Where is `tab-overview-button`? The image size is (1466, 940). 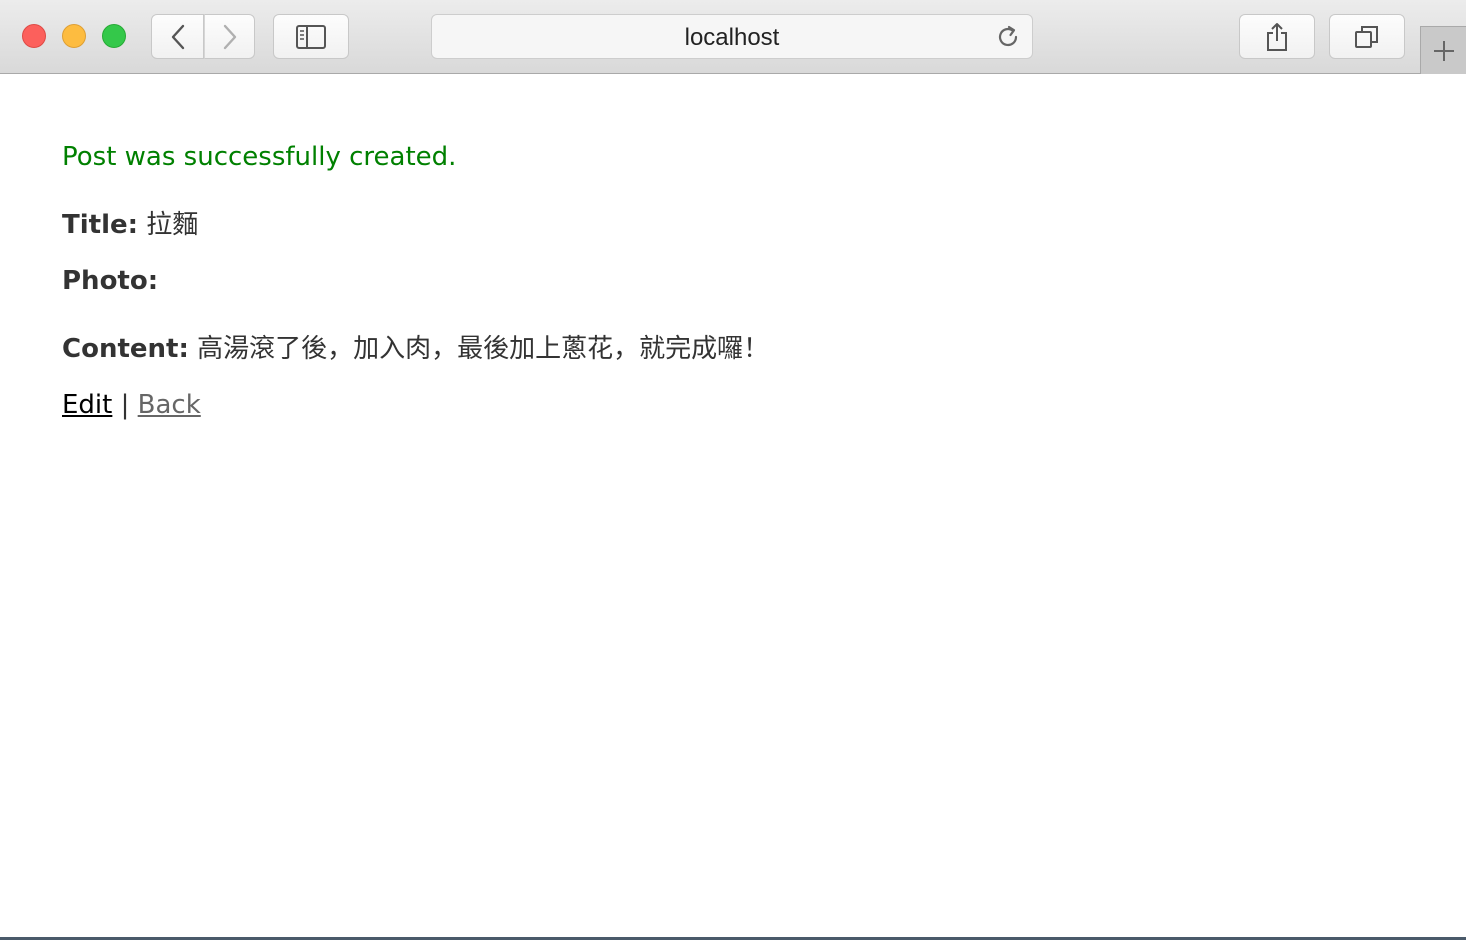
tab-overview-button is located at coordinates (1367, 36).